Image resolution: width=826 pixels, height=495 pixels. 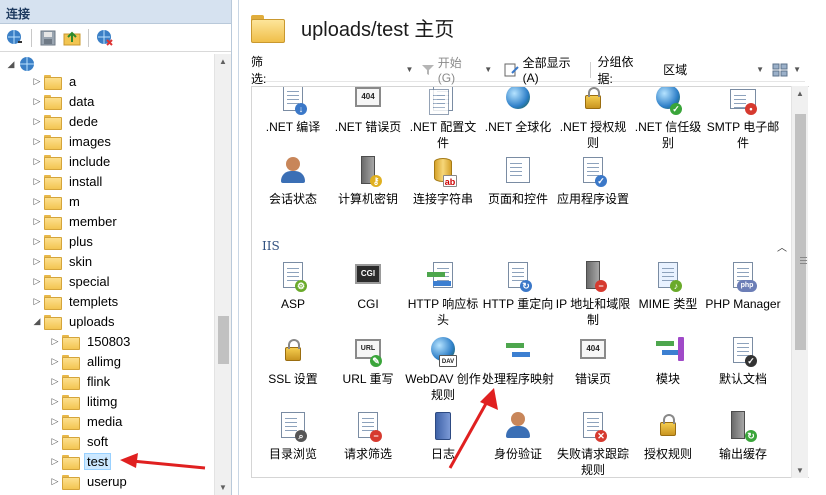 What do you see at coordinates (518, 111) in the screenshot?
I see `feature-item: .NET 全球化` at bounding box center [518, 111].